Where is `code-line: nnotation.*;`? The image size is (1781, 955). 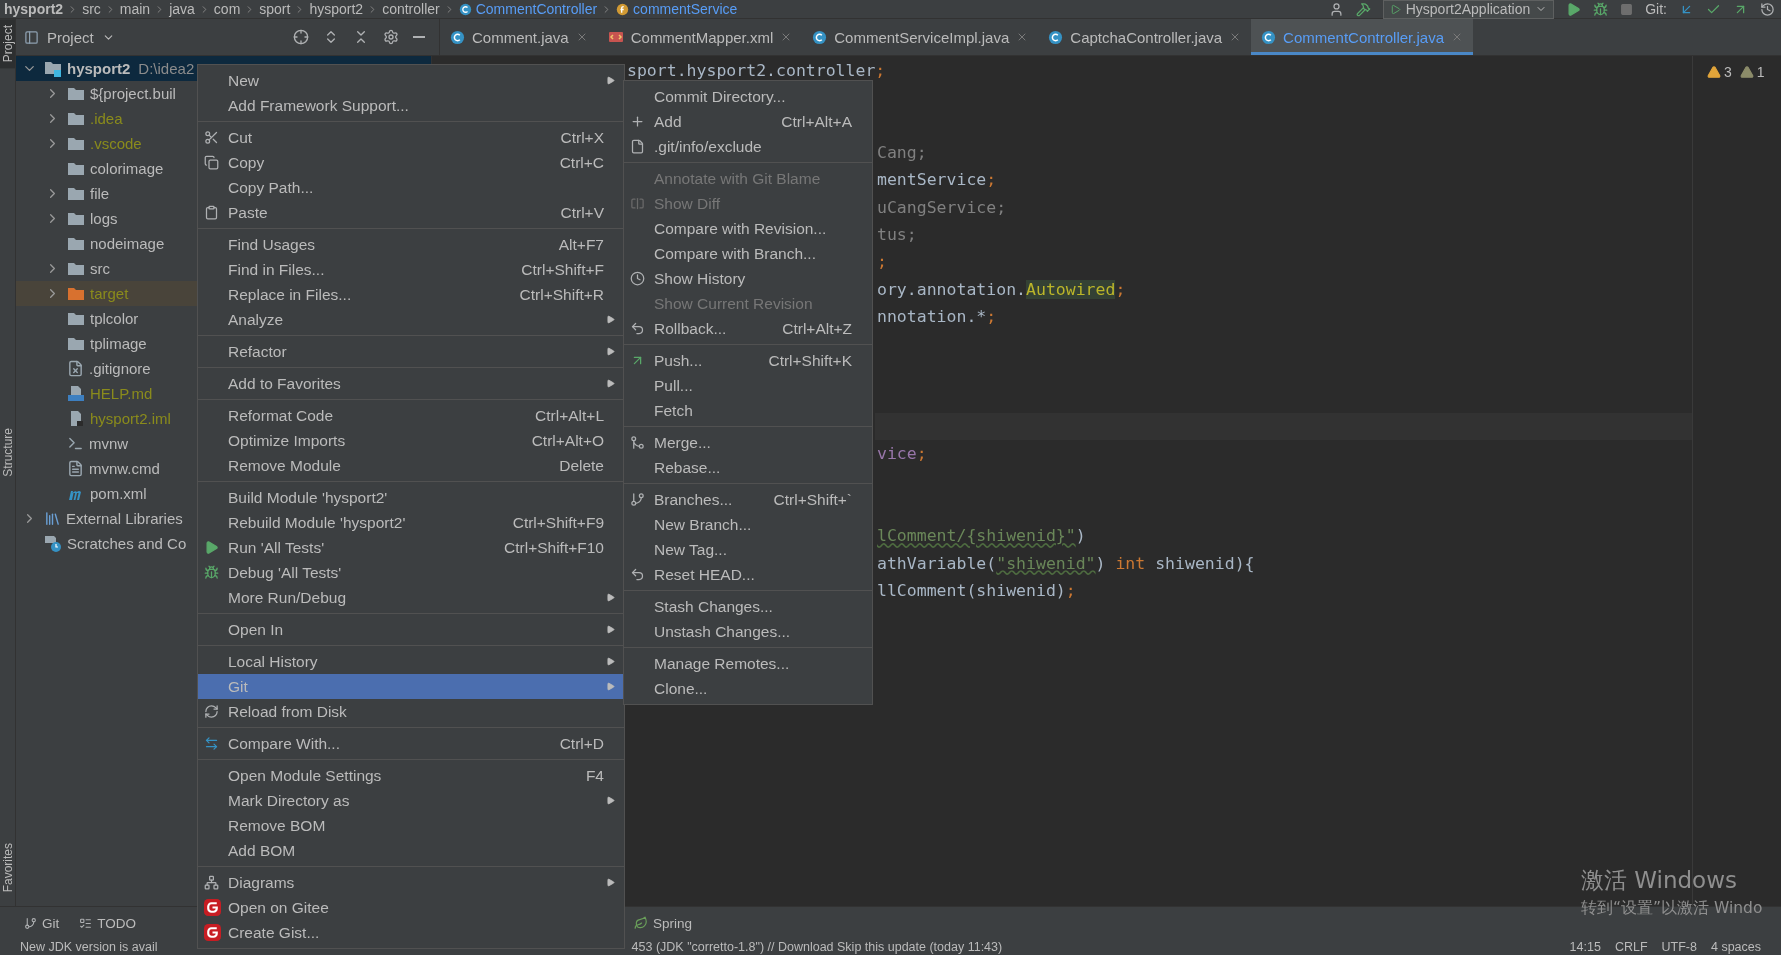
code-line: nnotation.*; is located at coordinates (937, 317).